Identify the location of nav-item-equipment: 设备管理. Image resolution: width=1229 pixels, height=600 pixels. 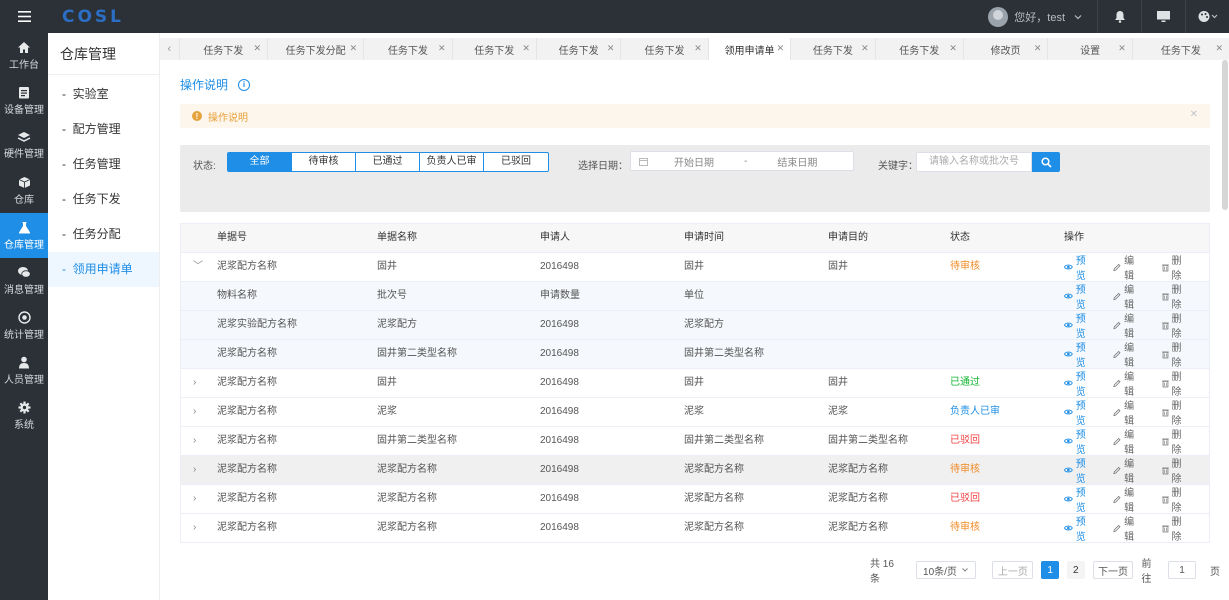
(24, 100).